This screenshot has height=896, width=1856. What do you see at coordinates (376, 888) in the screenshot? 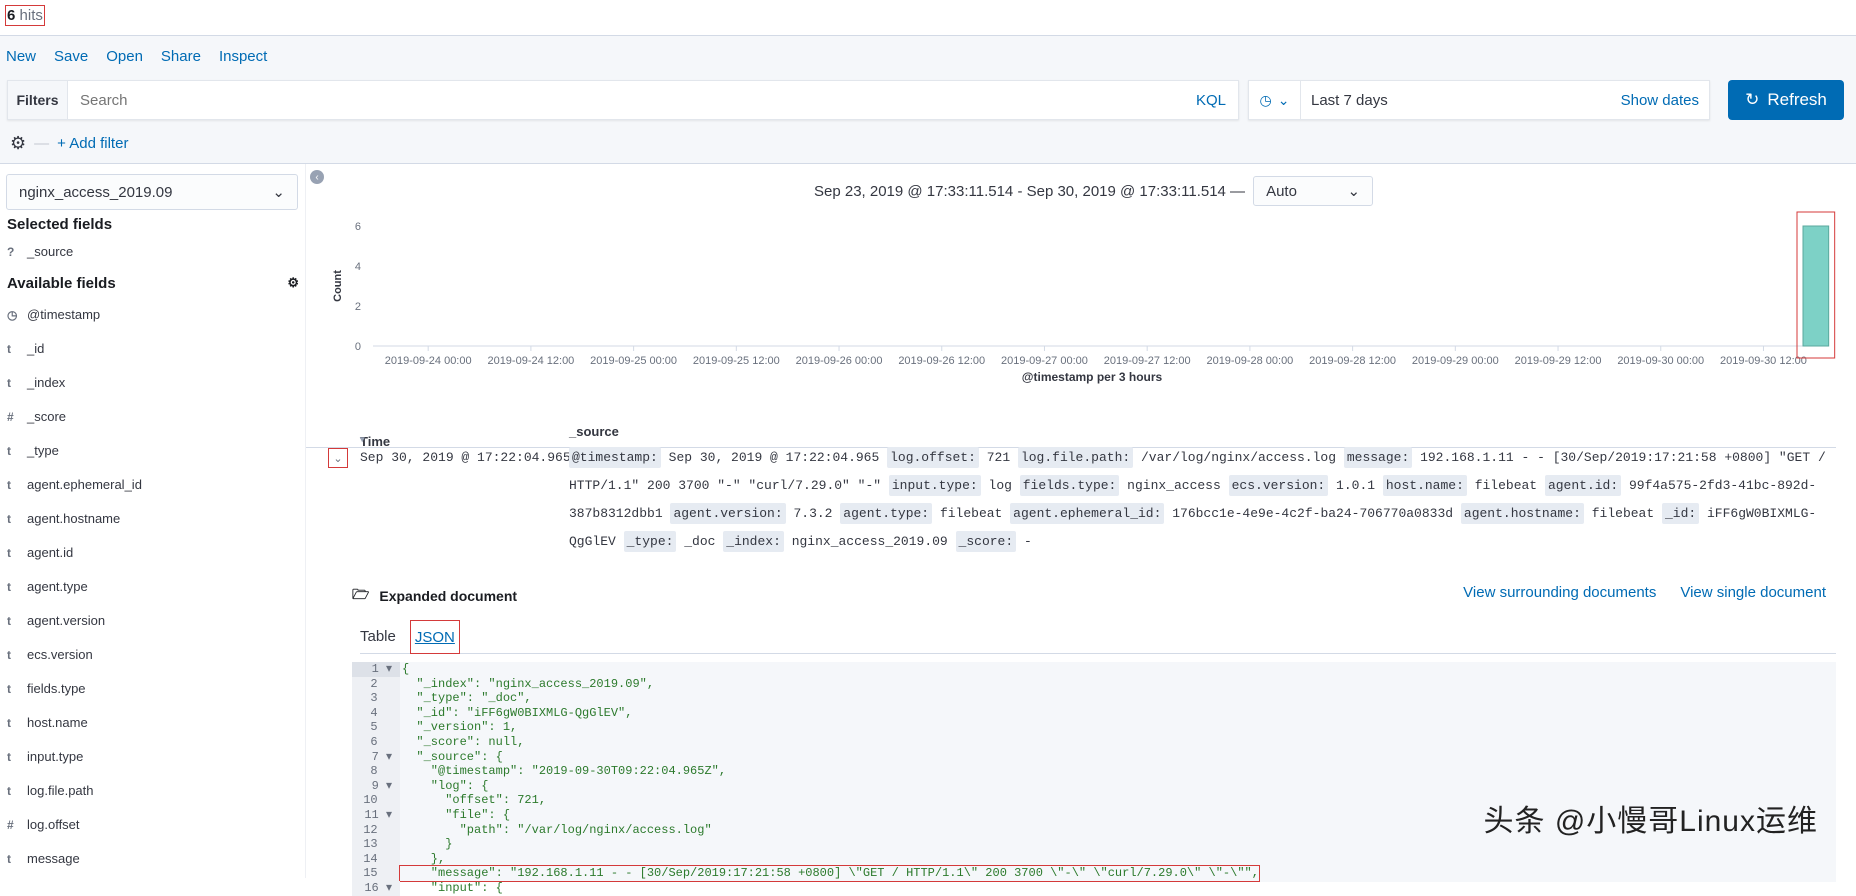
I see `line-number: 16 ▾` at bounding box center [376, 888].